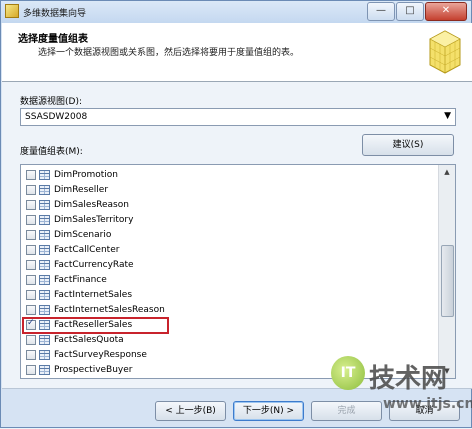  What do you see at coordinates (236, 12) in the screenshot?
I see `title-bar: 多维数据集向导 — □ ✕` at bounding box center [236, 12].